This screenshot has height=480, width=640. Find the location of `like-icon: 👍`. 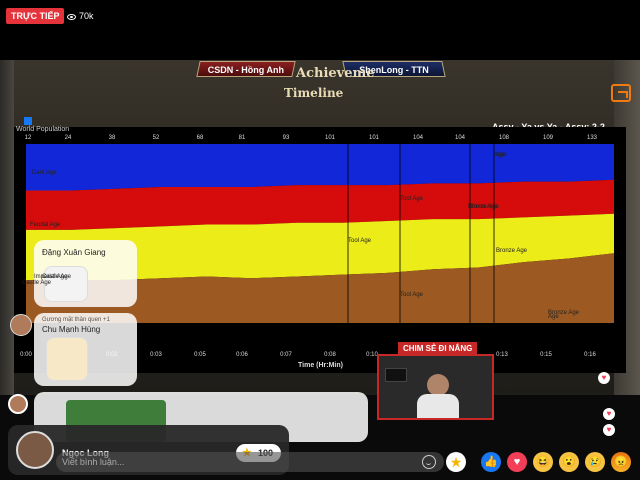

like-icon: 👍 is located at coordinates (491, 462).